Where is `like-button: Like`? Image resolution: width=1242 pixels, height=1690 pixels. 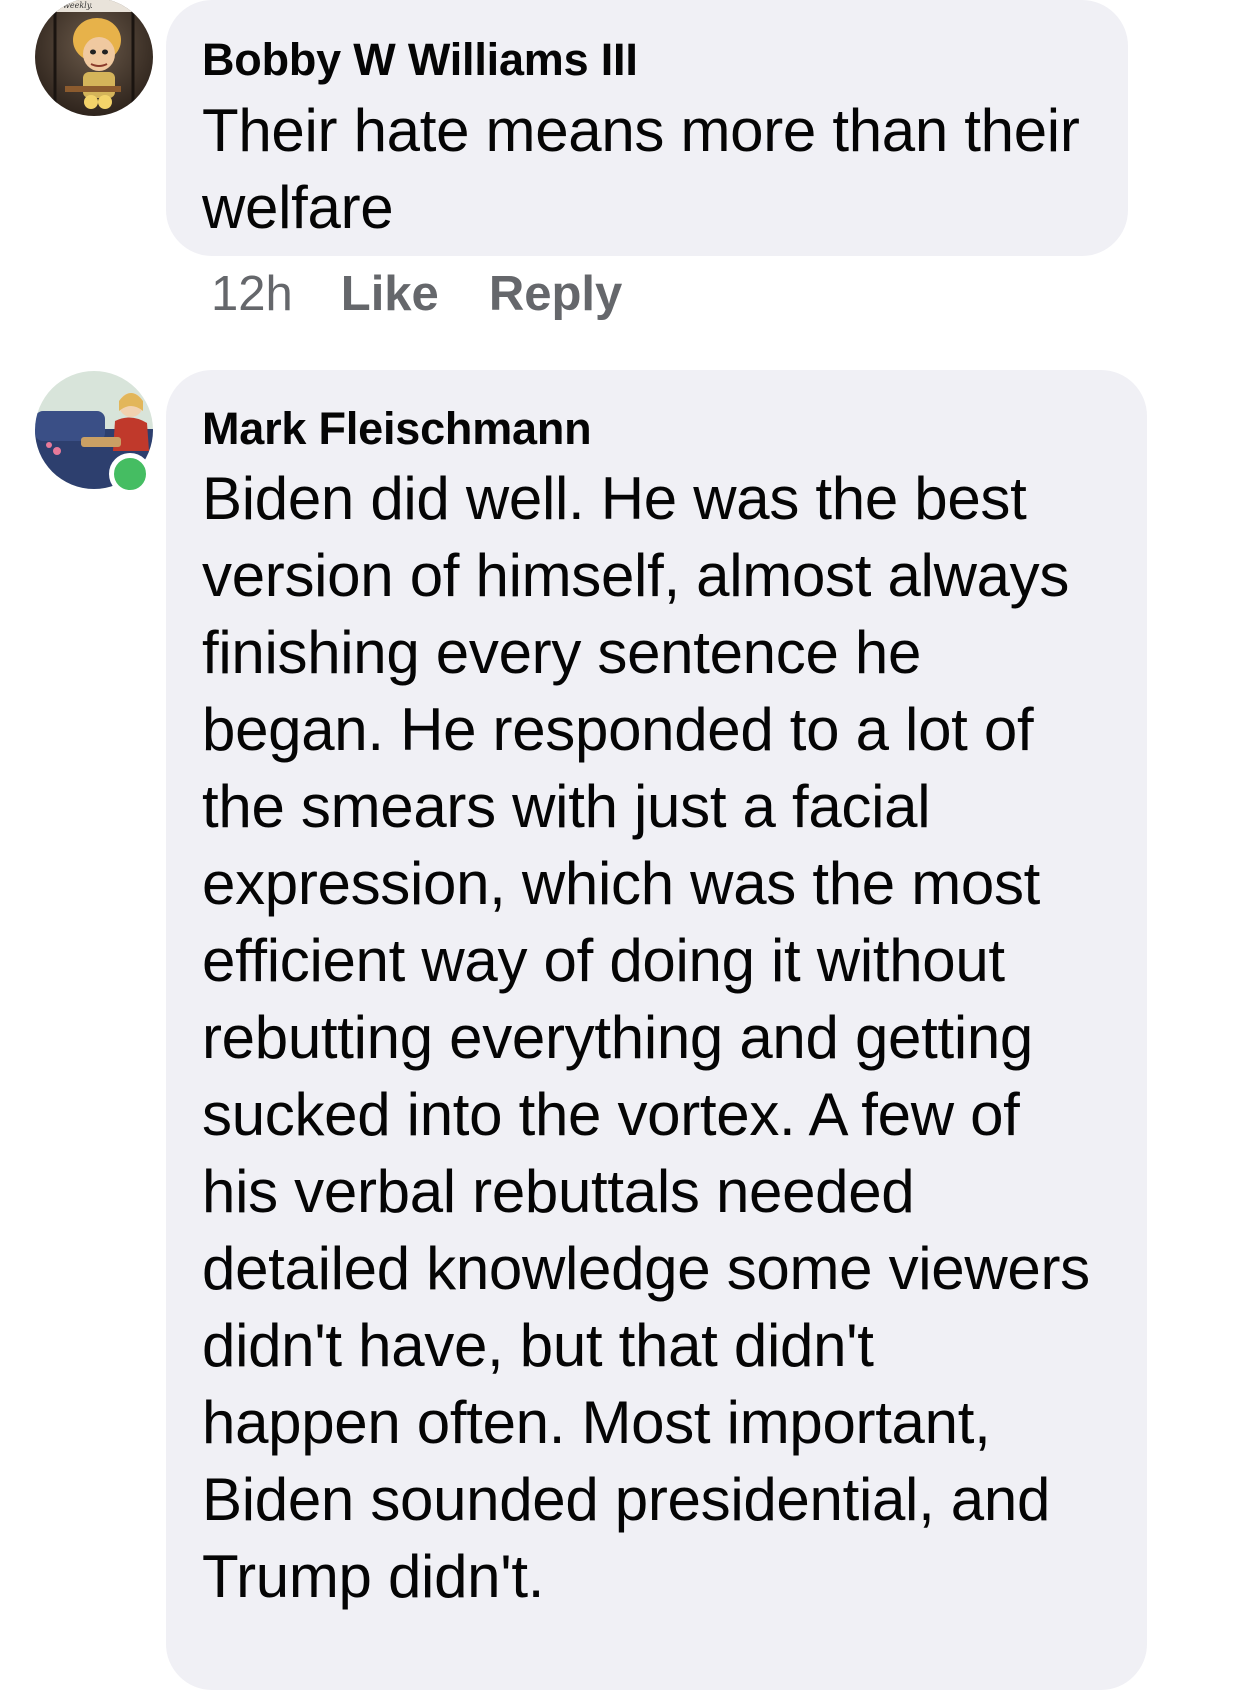 like-button: Like is located at coordinates (390, 294).